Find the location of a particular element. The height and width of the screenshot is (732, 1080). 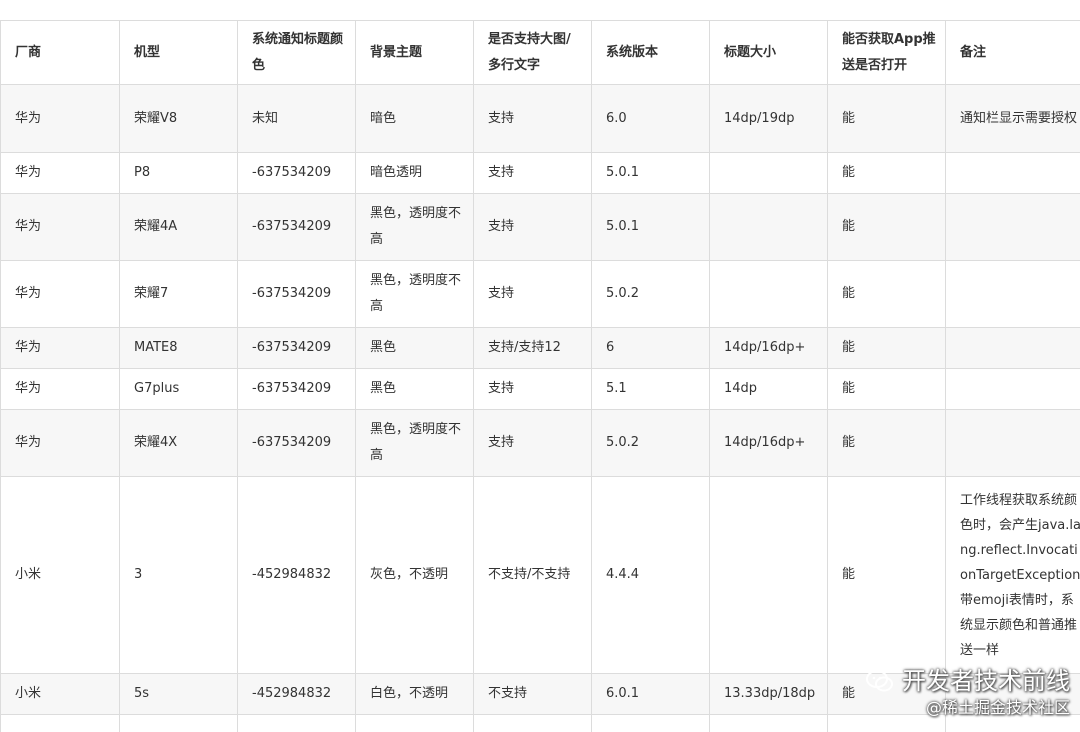

wechat-icon is located at coordinates (879, 681).